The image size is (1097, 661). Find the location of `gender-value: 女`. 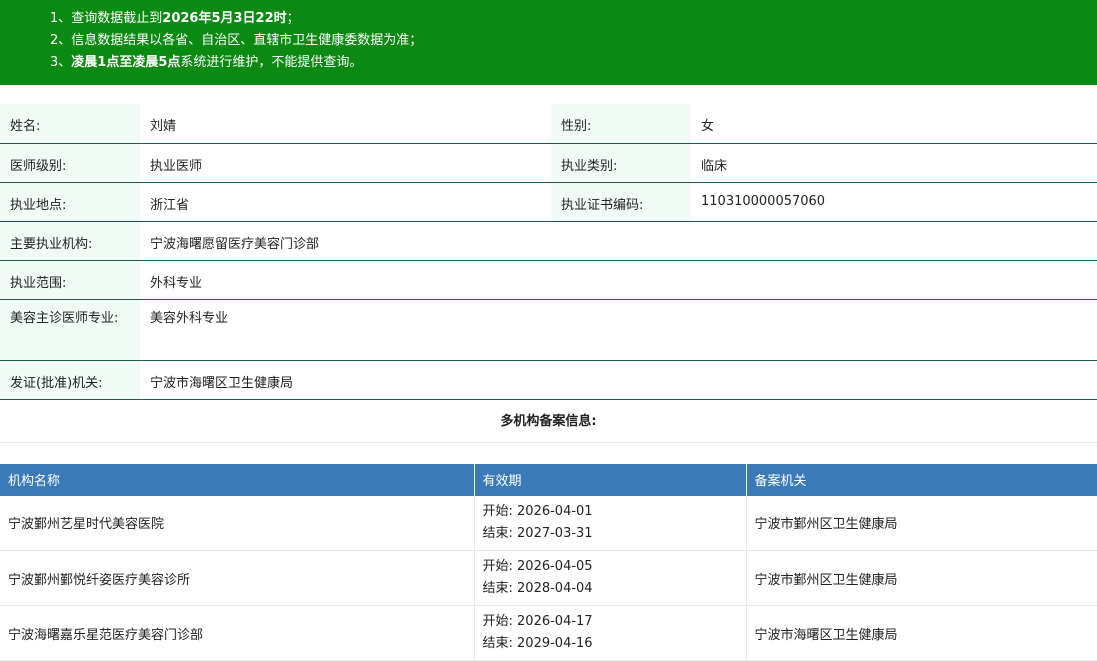

gender-value: 女 is located at coordinates (894, 123).